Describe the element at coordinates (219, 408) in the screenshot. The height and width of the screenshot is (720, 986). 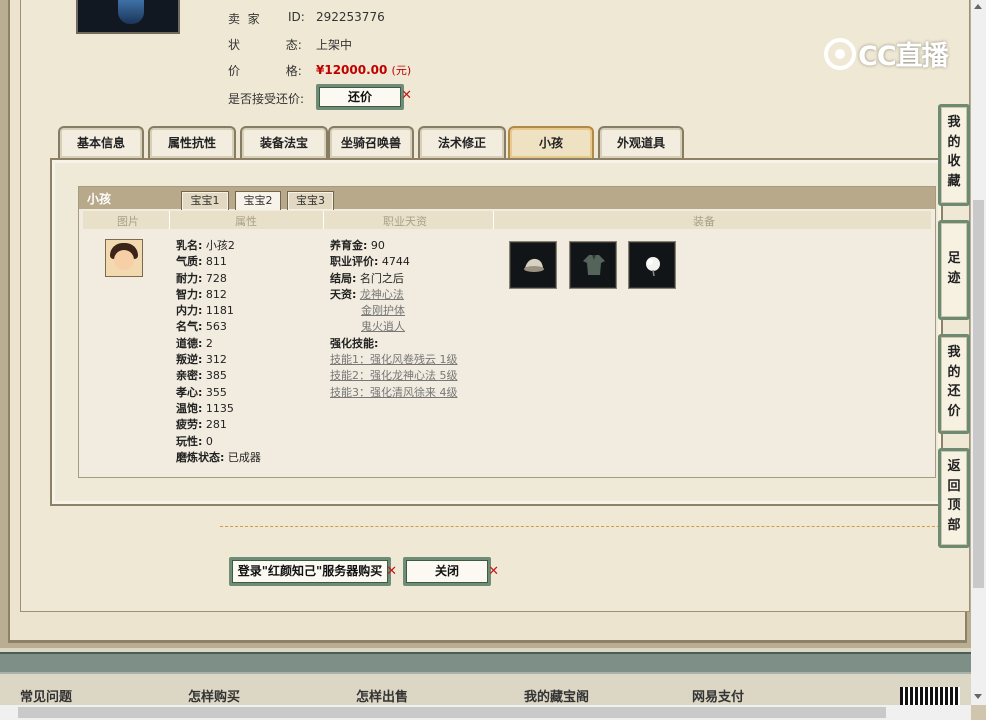
I see `attr-value: 1135` at that location.